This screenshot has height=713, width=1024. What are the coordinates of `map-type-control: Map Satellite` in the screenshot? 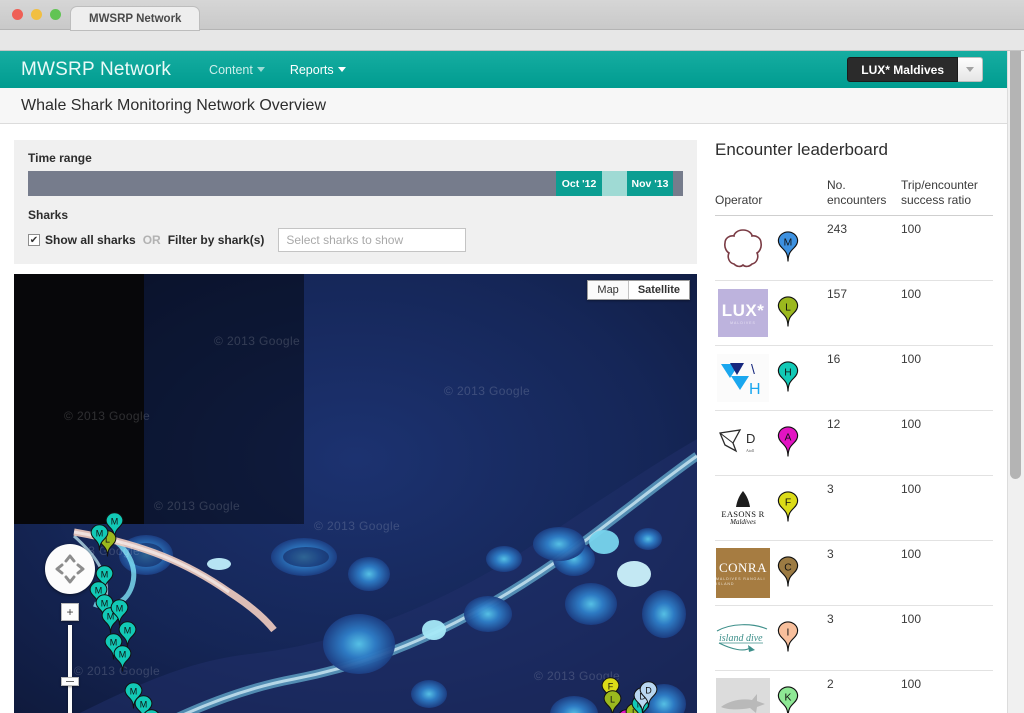 It's located at (638, 290).